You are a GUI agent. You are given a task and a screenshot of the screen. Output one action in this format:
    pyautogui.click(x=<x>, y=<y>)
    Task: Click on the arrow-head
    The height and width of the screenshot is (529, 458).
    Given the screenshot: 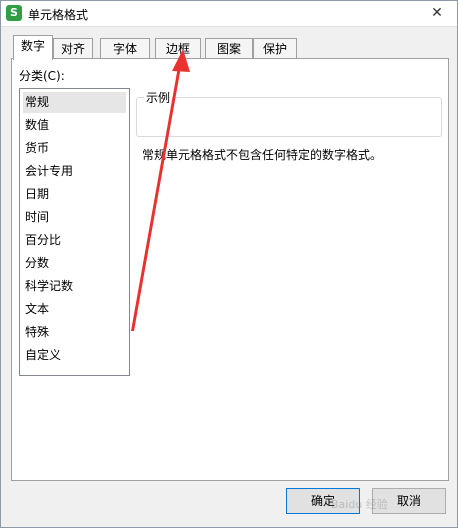 What is the action you would take?
    pyautogui.click(x=181, y=60)
    